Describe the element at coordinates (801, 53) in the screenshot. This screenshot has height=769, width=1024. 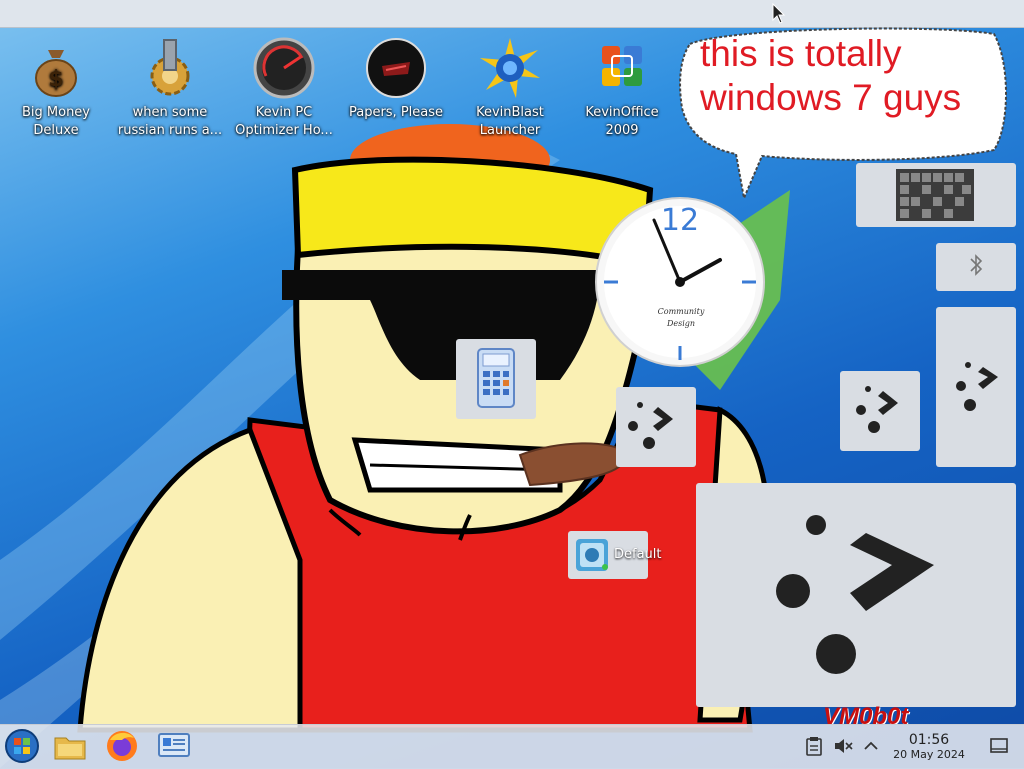
I see `speech-bubble-line: this is totally` at that location.